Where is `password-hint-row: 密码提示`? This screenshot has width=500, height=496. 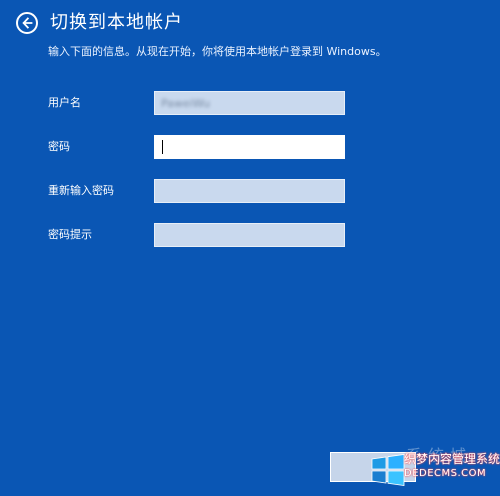
password-hint-row: 密码提示 is located at coordinates (274, 235).